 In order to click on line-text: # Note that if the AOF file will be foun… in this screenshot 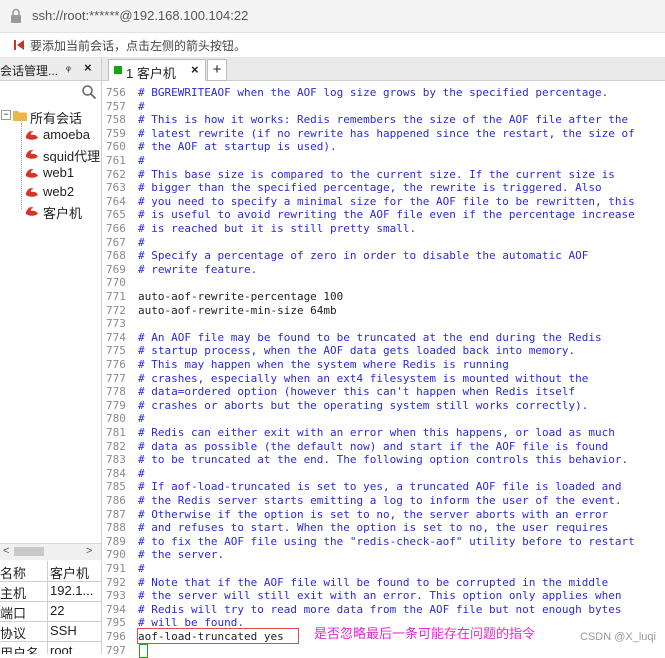, I will do `click(373, 582)`.